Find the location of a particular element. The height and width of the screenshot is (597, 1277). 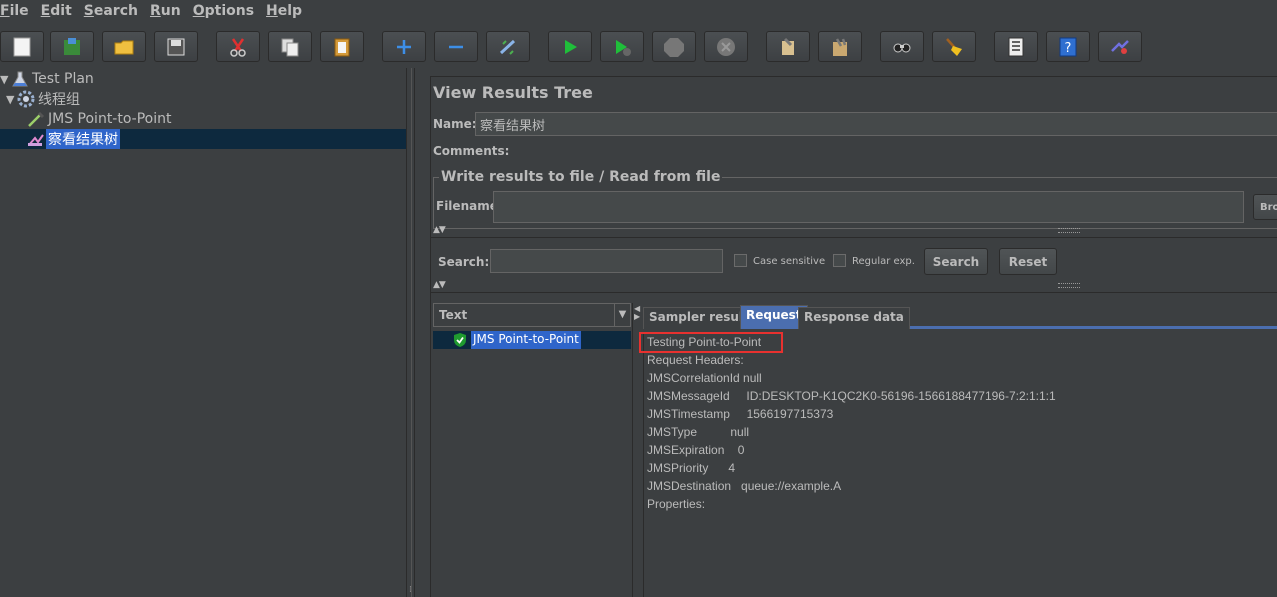

tree-item-label: 察看结果树 is located at coordinates (83, 139).